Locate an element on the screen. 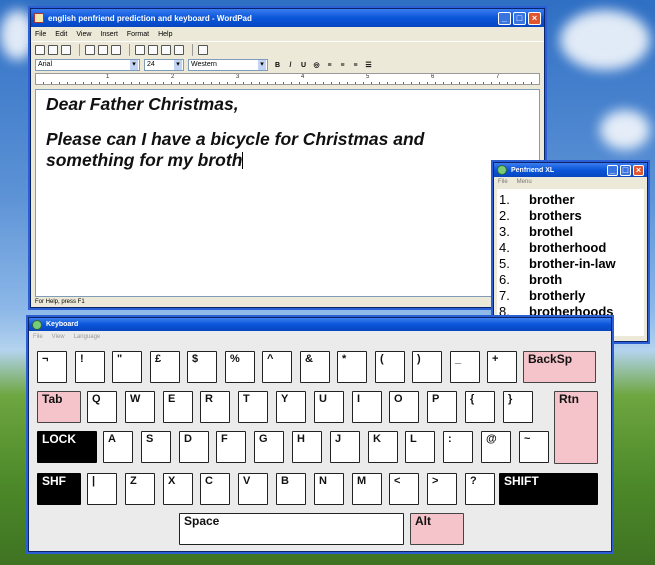 The height and width of the screenshot is (565, 655). space-key: Space is located at coordinates (291, 529).